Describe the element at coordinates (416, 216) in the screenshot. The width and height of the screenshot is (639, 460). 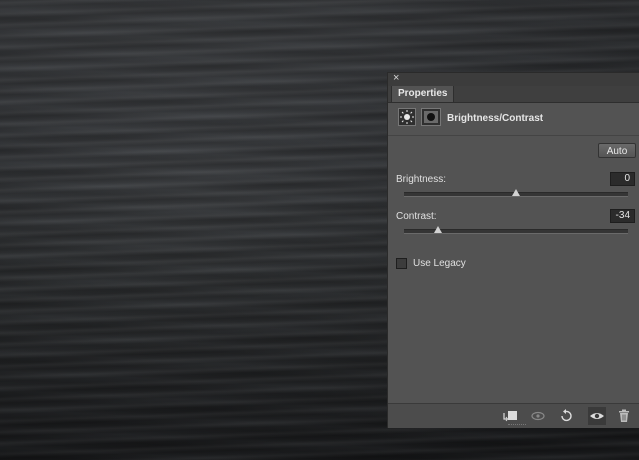
I see `contrast-label: Contrast:` at that location.